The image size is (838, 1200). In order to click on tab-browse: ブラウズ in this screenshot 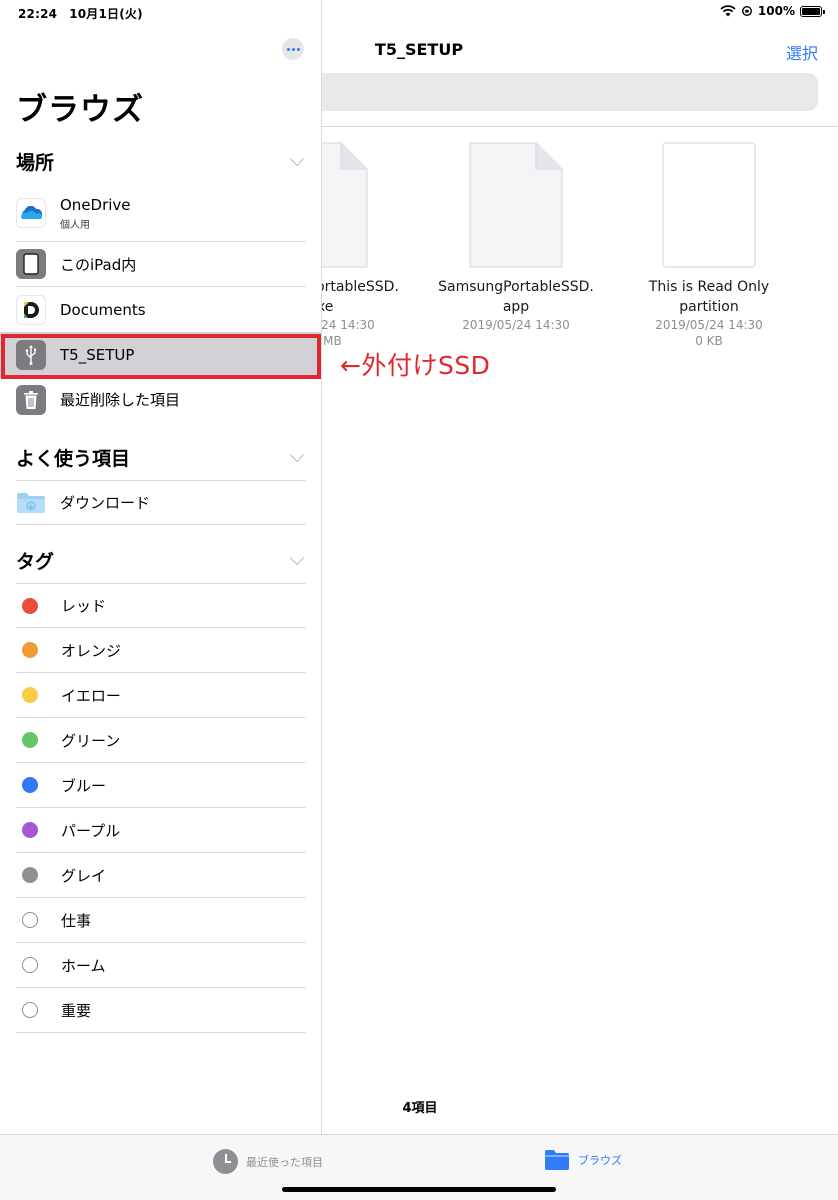, I will do `click(583, 1160)`.